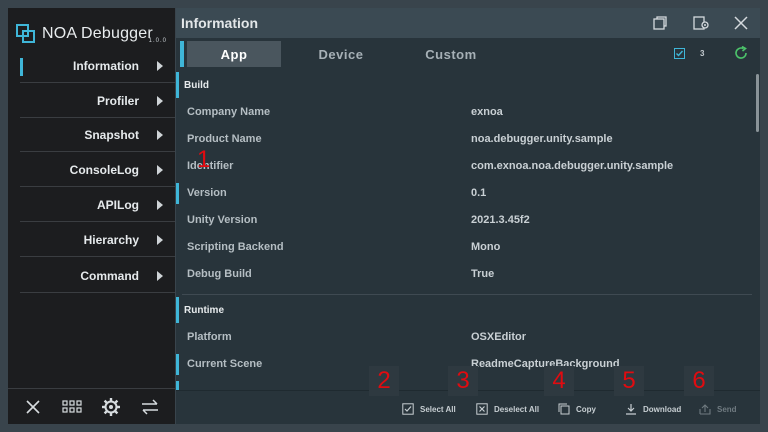 Image resolution: width=768 pixels, height=432 pixels. Describe the element at coordinates (517, 409) in the screenshot. I see `deselect-all-label: Deselect All` at that location.